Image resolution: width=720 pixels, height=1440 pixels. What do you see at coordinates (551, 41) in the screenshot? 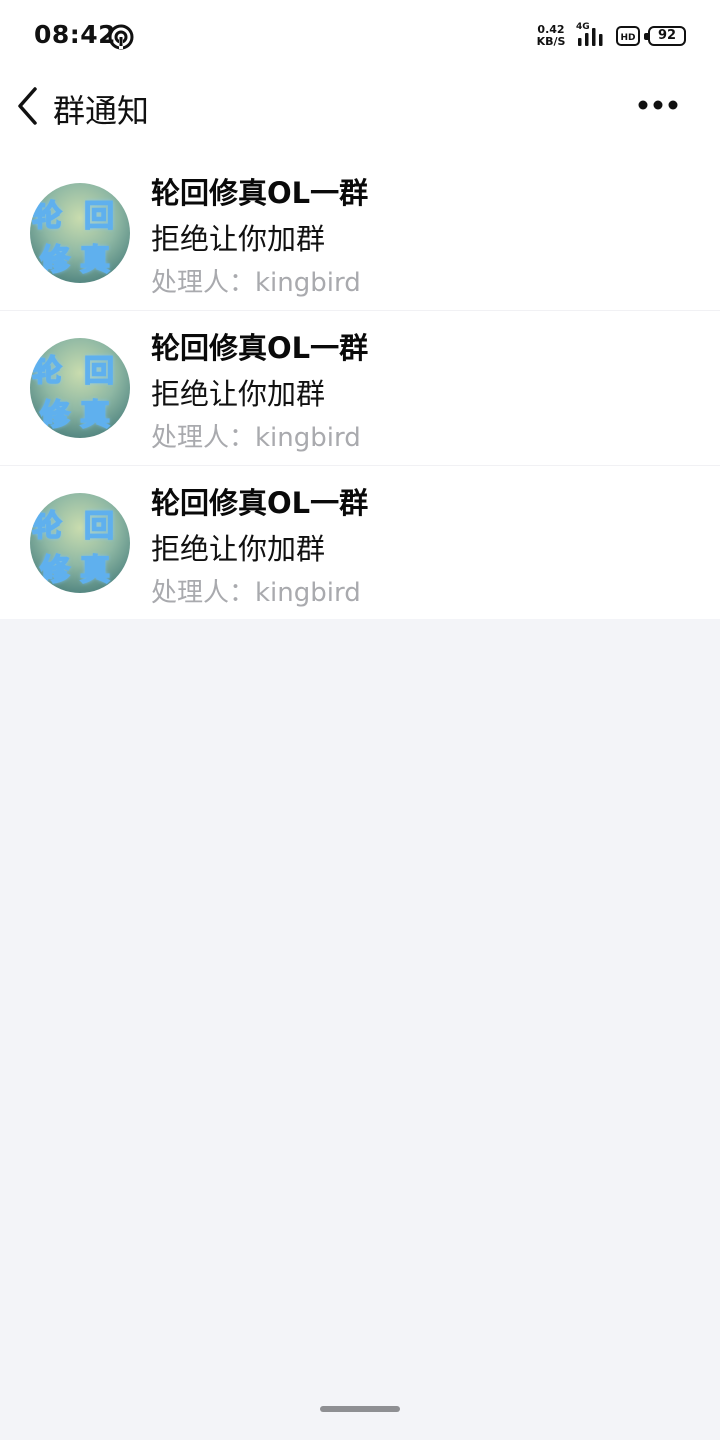
I see `network-speed-unit: KB/S` at bounding box center [551, 41].